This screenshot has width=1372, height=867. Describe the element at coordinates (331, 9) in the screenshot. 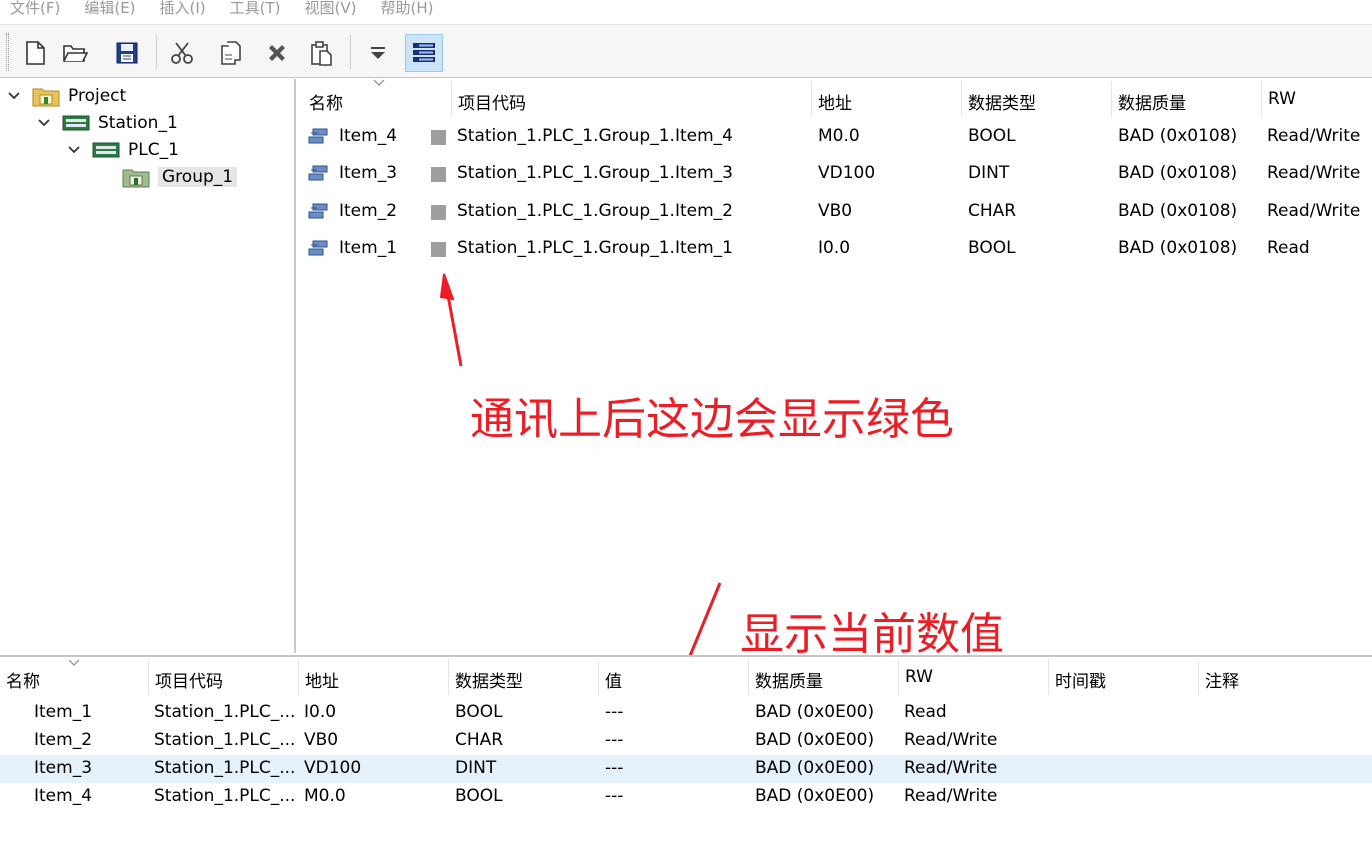

I see `menu-view: 视图(V)` at that location.